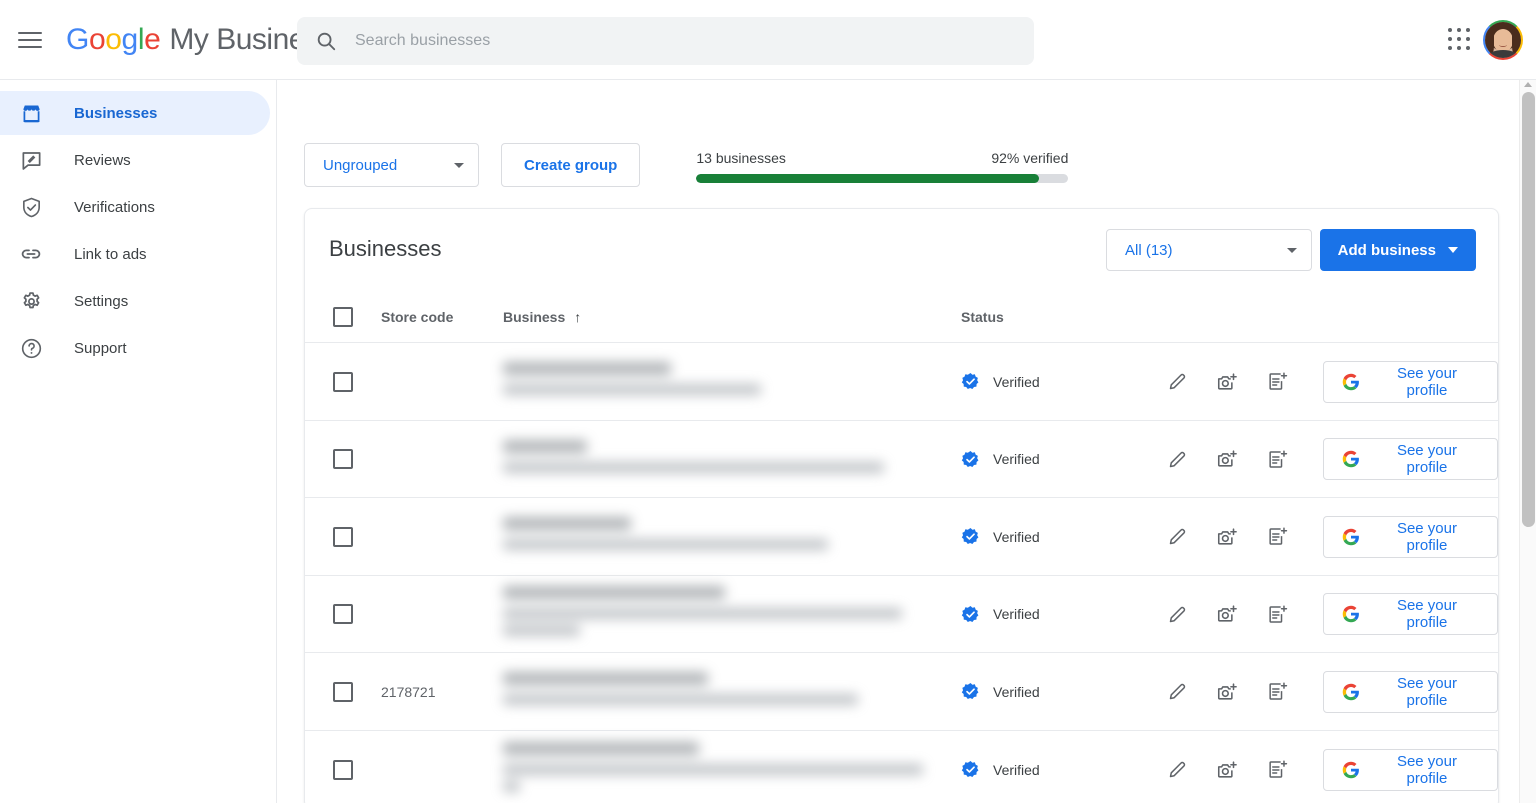  I want to click on hamburger-menu-icon, so click(30, 40).